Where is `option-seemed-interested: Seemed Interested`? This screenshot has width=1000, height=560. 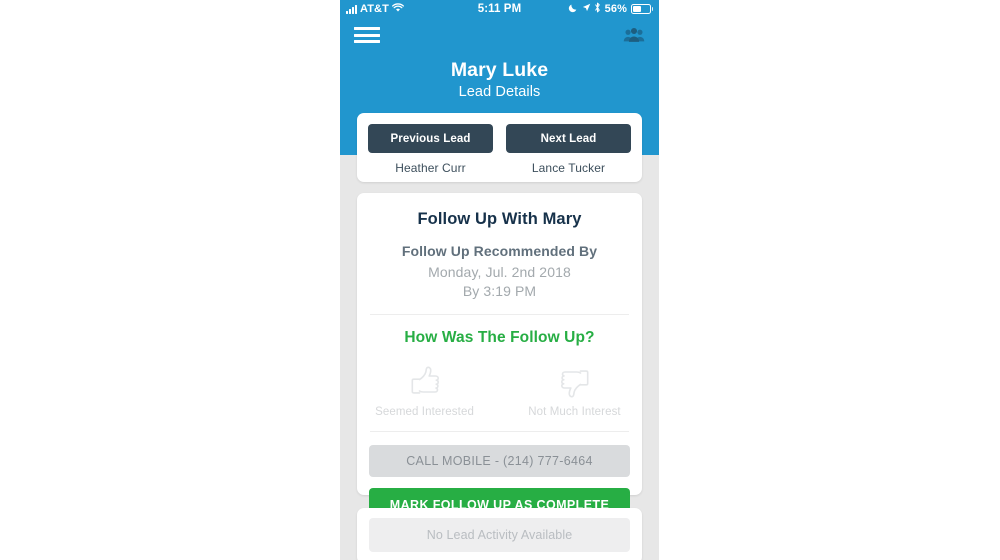 option-seemed-interested: Seemed Interested is located at coordinates (425, 390).